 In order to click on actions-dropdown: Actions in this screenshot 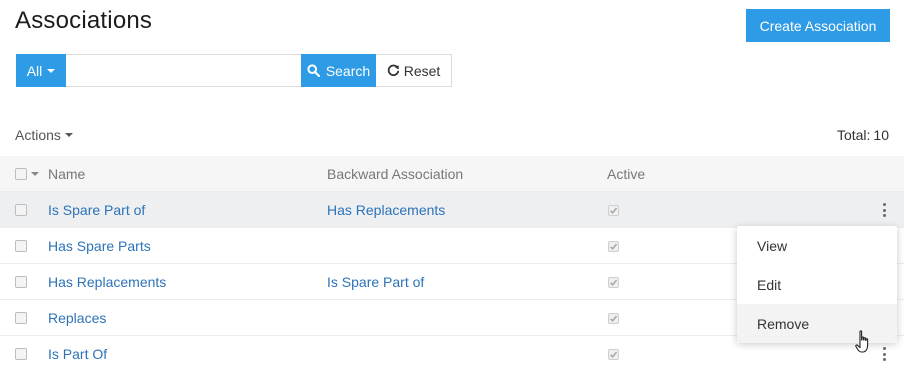, I will do `click(44, 135)`.